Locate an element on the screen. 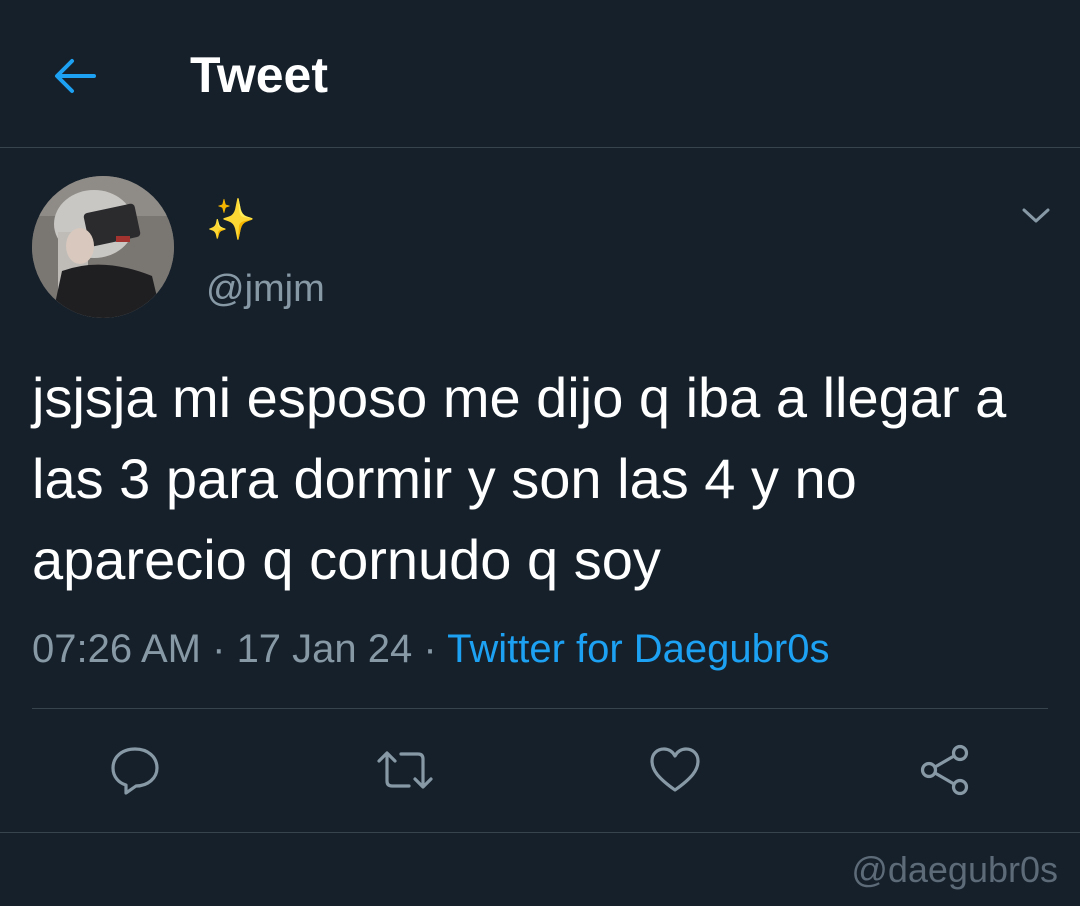  share-button is located at coordinates (945, 770).